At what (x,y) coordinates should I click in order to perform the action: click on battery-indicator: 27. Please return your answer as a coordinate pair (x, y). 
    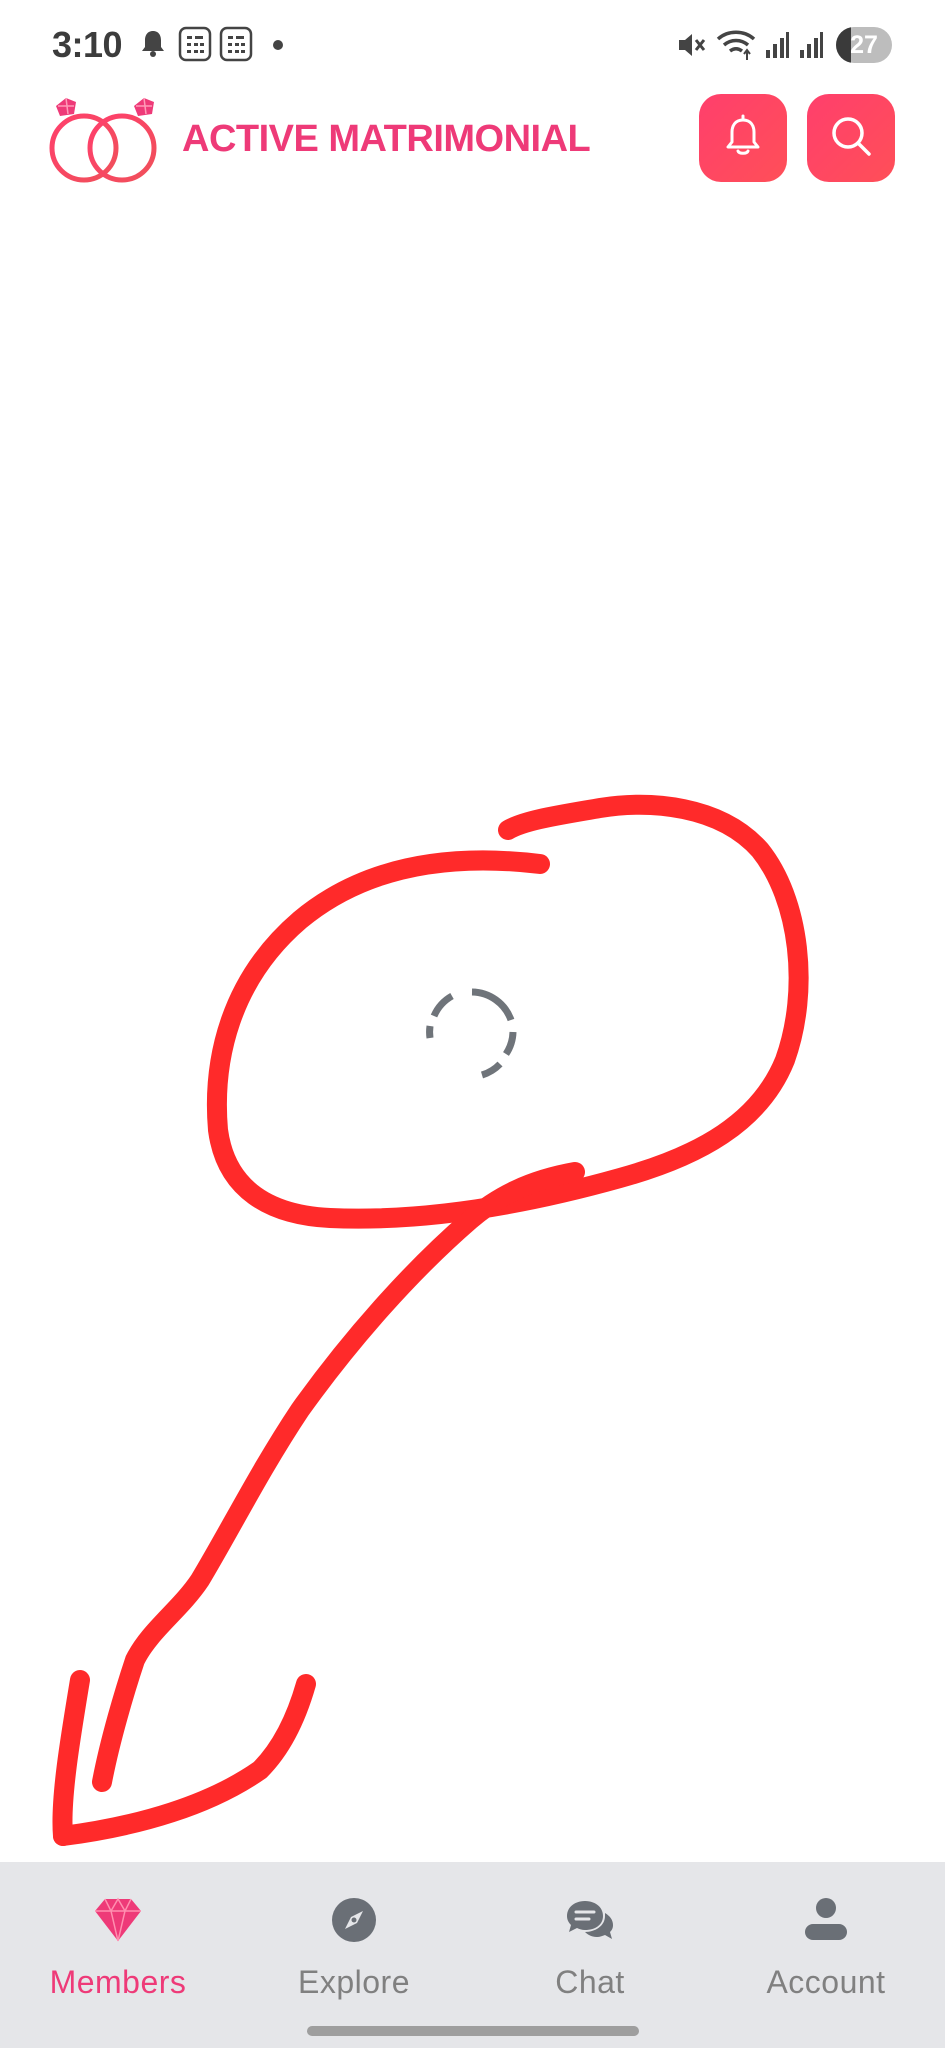
    Looking at the image, I should click on (864, 45).